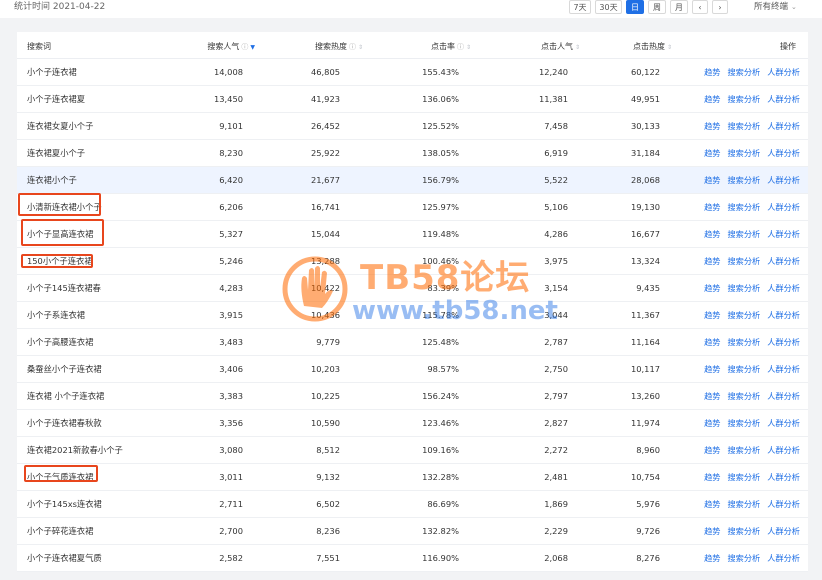  Describe the element at coordinates (679, 7) in the screenshot. I see `period-month-button: 月` at that location.